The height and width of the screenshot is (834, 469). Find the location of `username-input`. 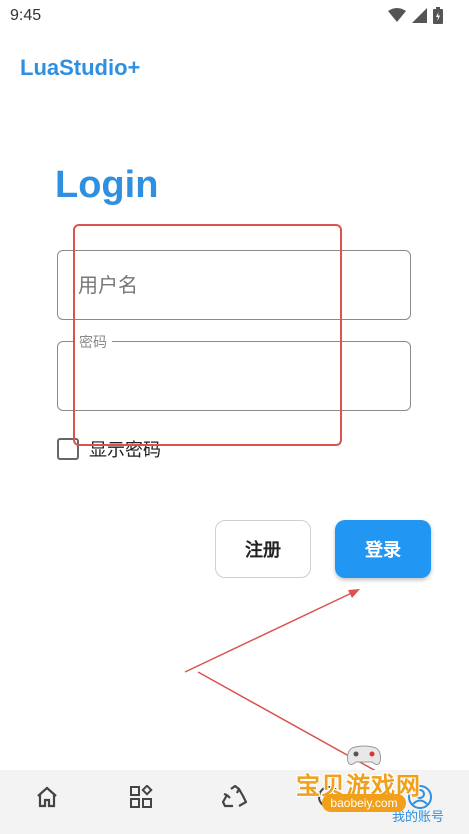

username-input is located at coordinates (234, 285).